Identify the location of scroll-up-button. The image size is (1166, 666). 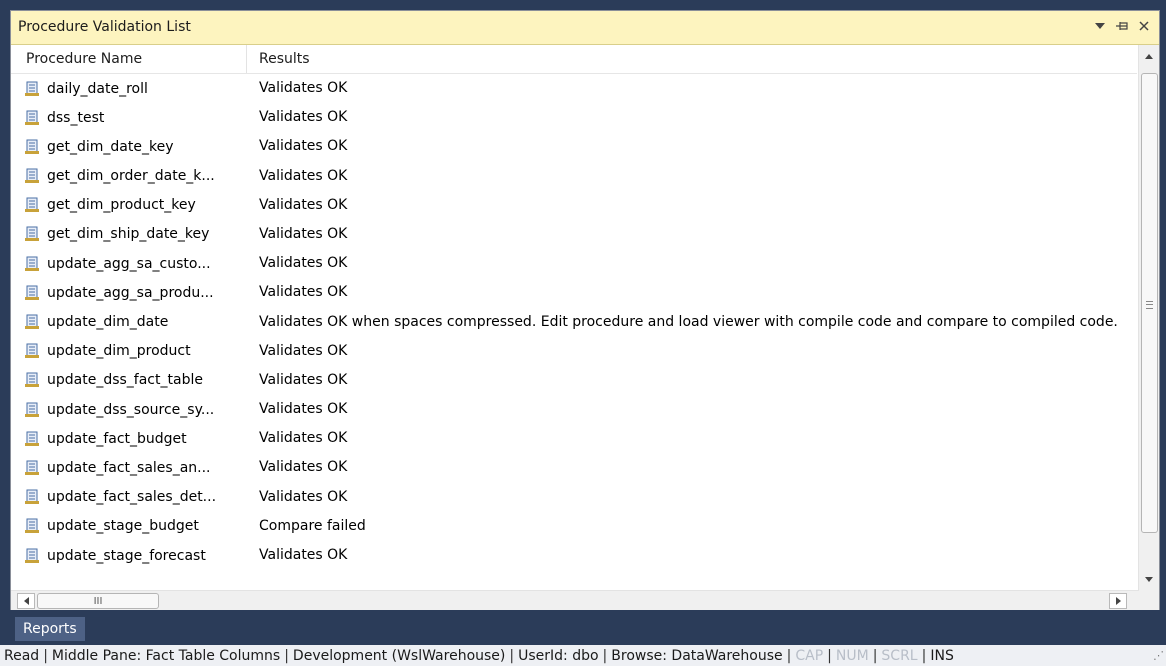
(1149, 56).